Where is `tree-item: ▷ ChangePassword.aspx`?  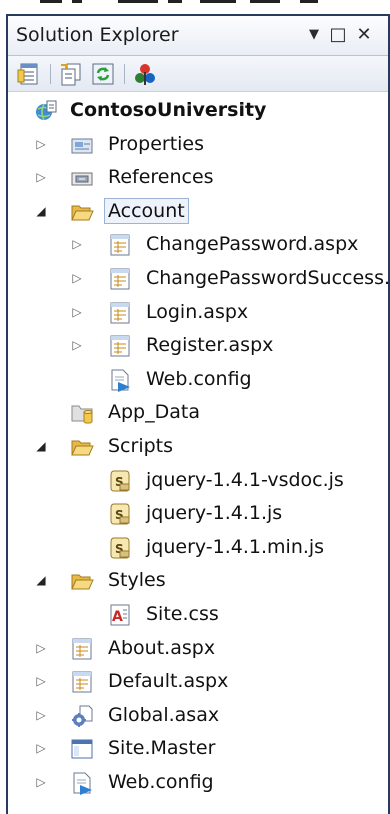
tree-item: ▷ ChangePassword.aspx is located at coordinates (198, 244).